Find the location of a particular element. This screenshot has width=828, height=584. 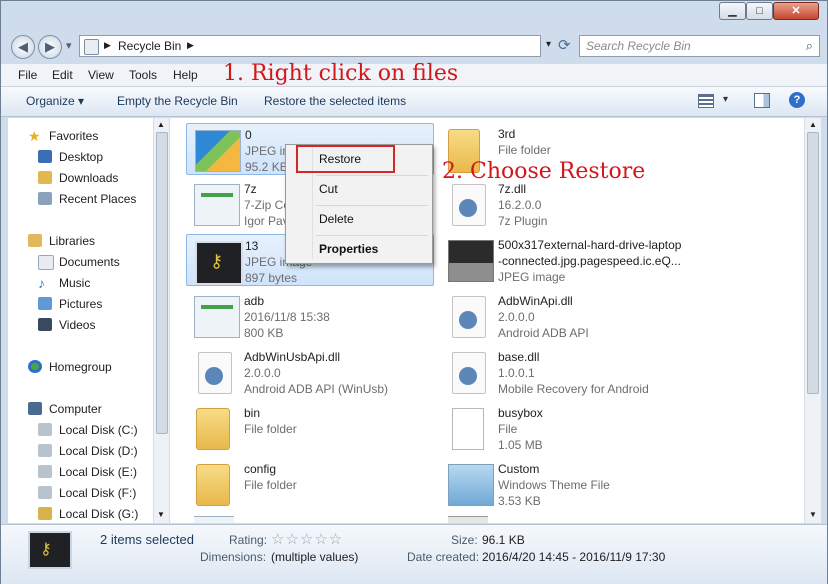

nav-homegroup: Homegroup is located at coordinates (70, 367).